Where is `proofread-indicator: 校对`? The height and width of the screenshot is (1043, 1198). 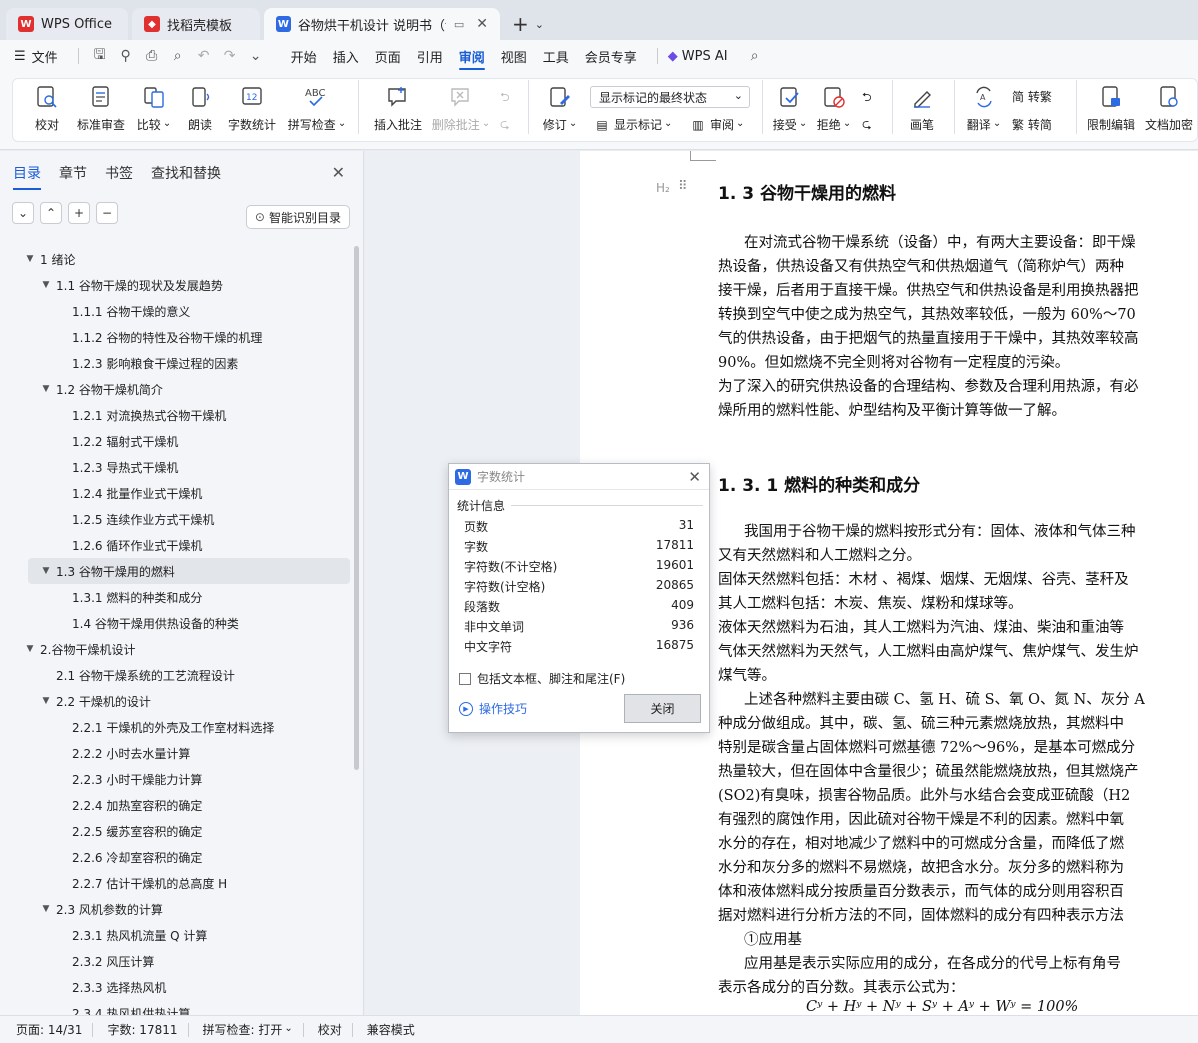
proofread-indicator: 校对 is located at coordinates (330, 1029).